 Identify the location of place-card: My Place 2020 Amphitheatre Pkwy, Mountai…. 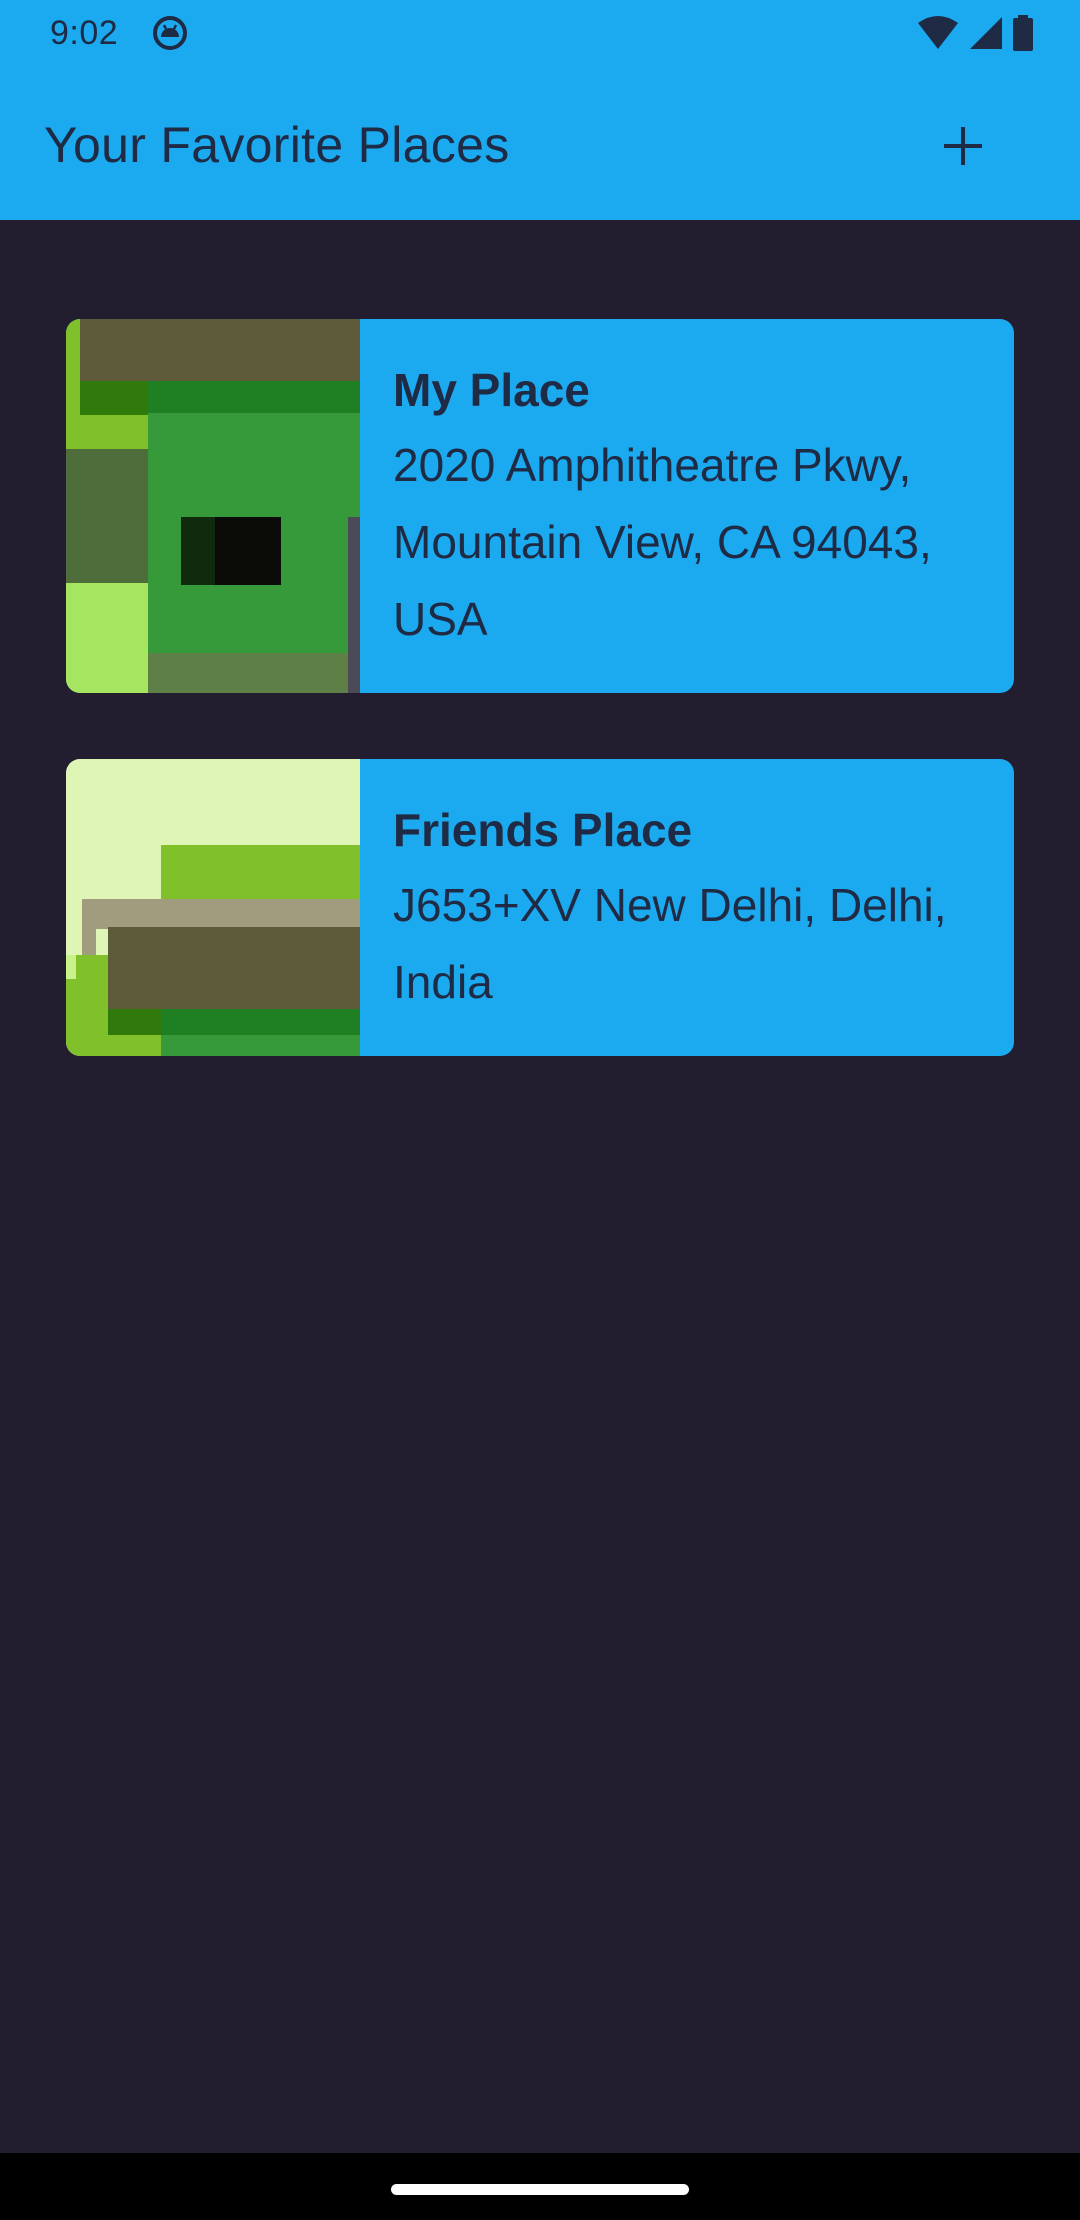
(540, 506).